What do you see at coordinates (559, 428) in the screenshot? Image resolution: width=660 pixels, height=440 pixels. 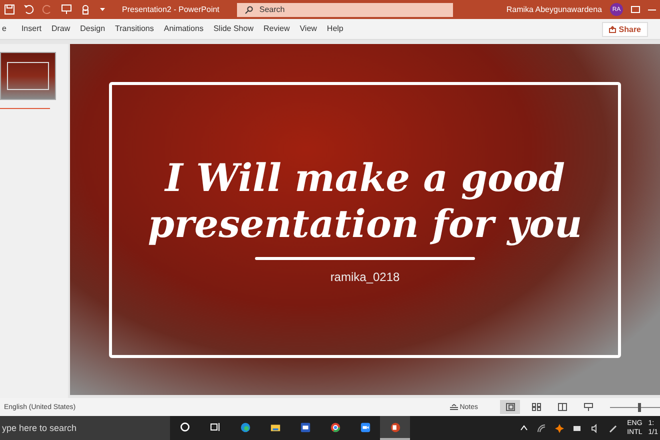 I see `antivirus-icon` at bounding box center [559, 428].